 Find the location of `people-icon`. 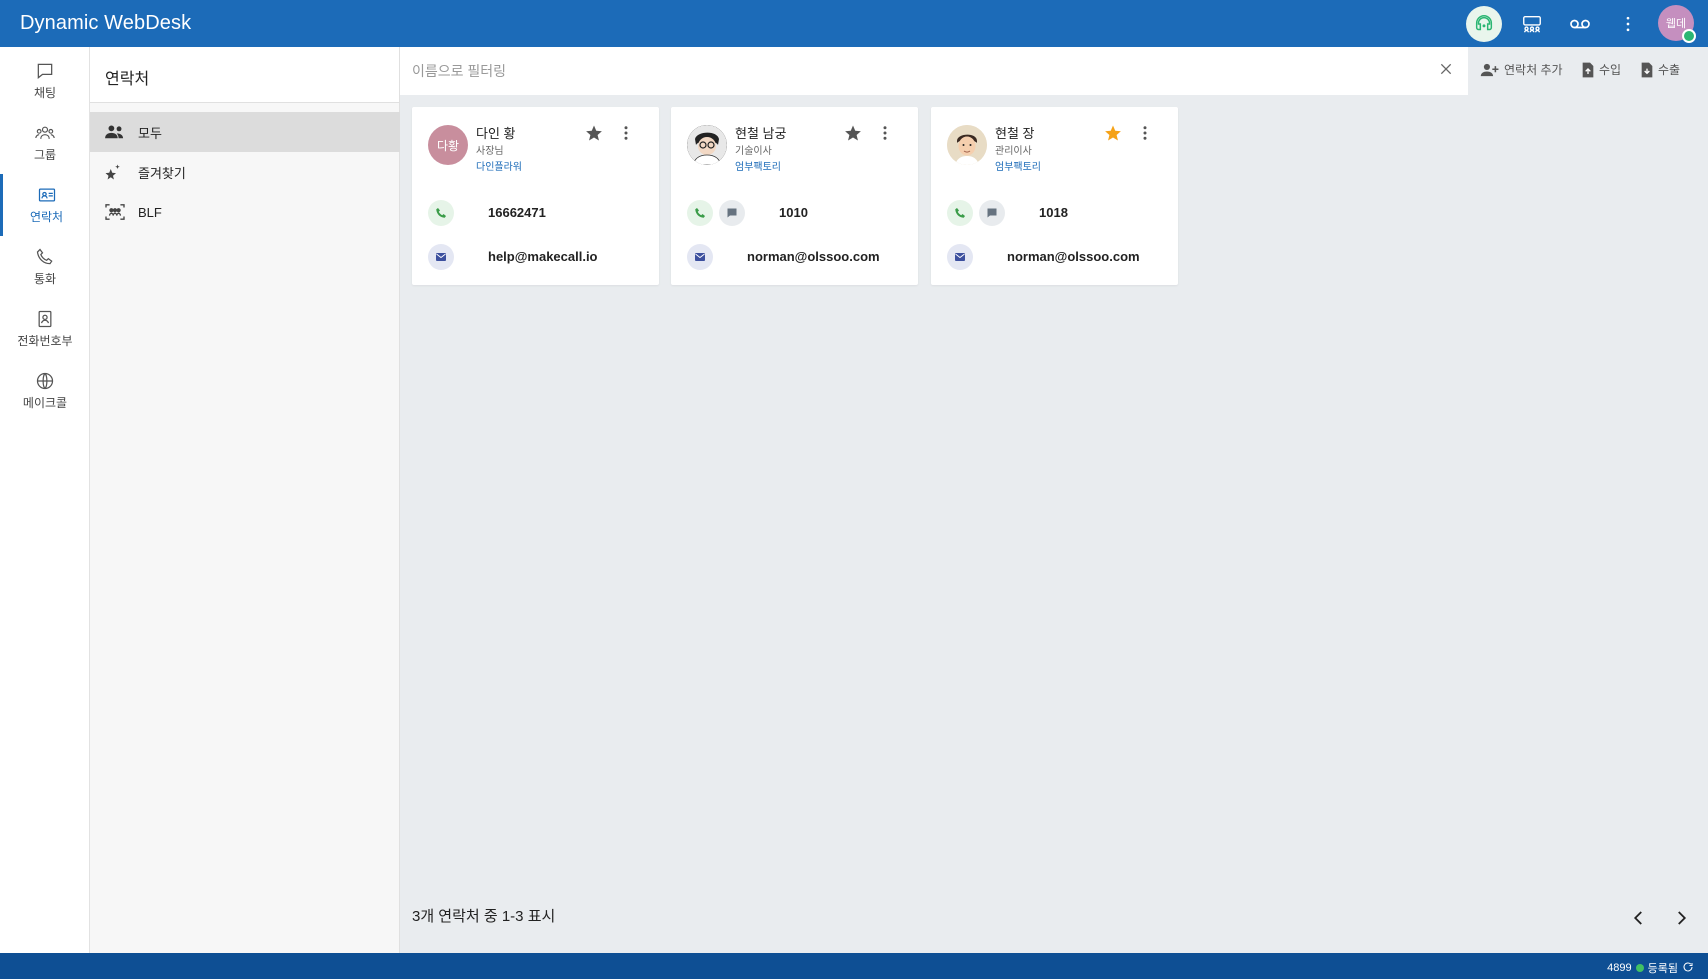

people-icon is located at coordinates (110, 132).